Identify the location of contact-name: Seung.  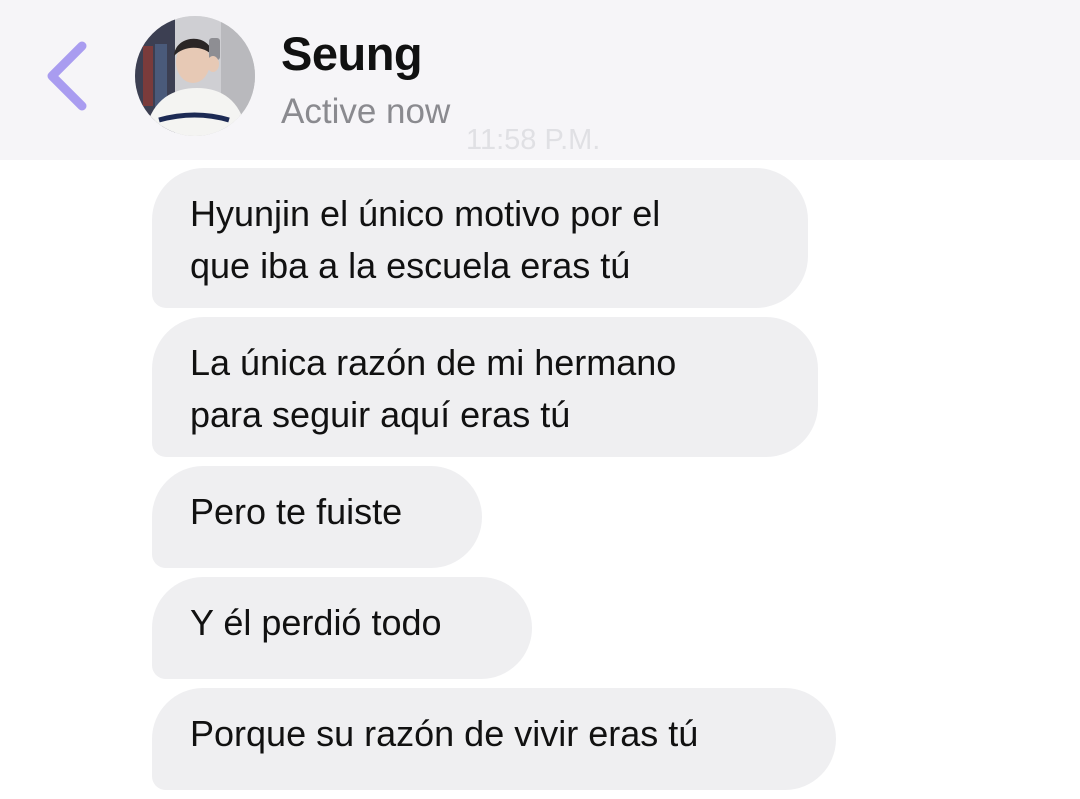
(352, 53).